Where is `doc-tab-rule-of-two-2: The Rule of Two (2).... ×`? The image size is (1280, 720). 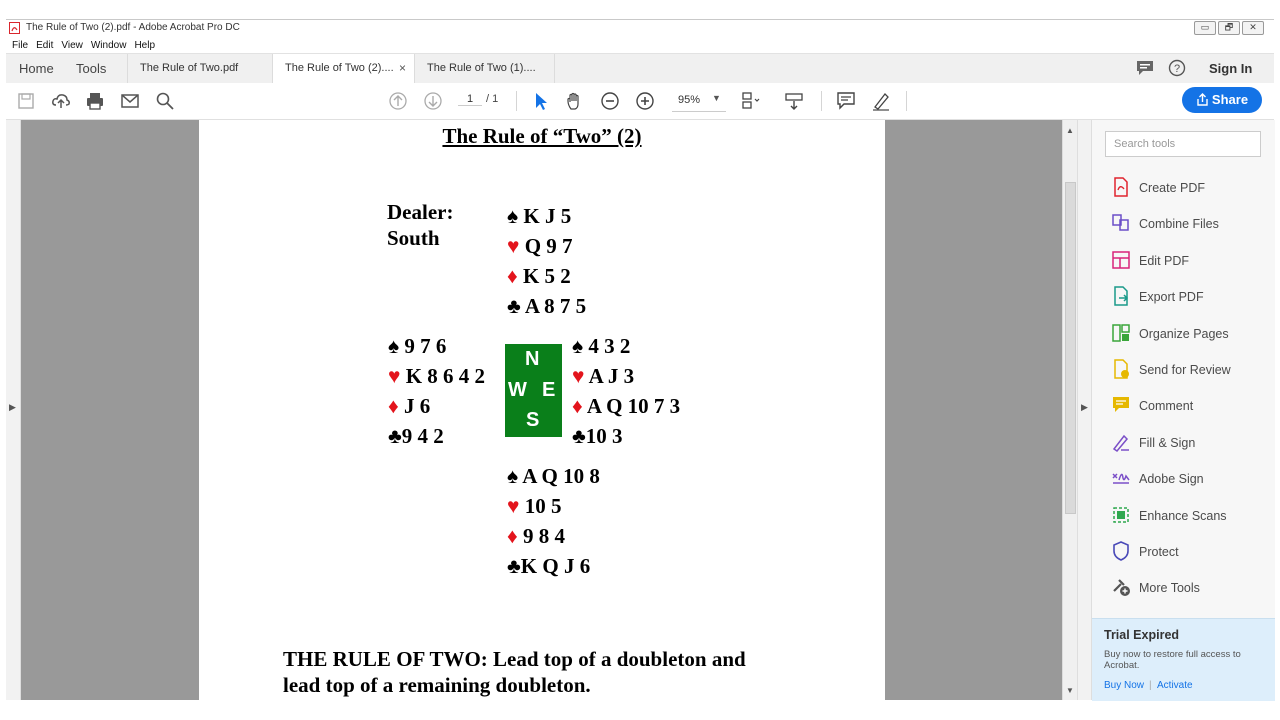
doc-tab-rule-of-two-2: The Rule of Two (2).... × is located at coordinates (344, 68).